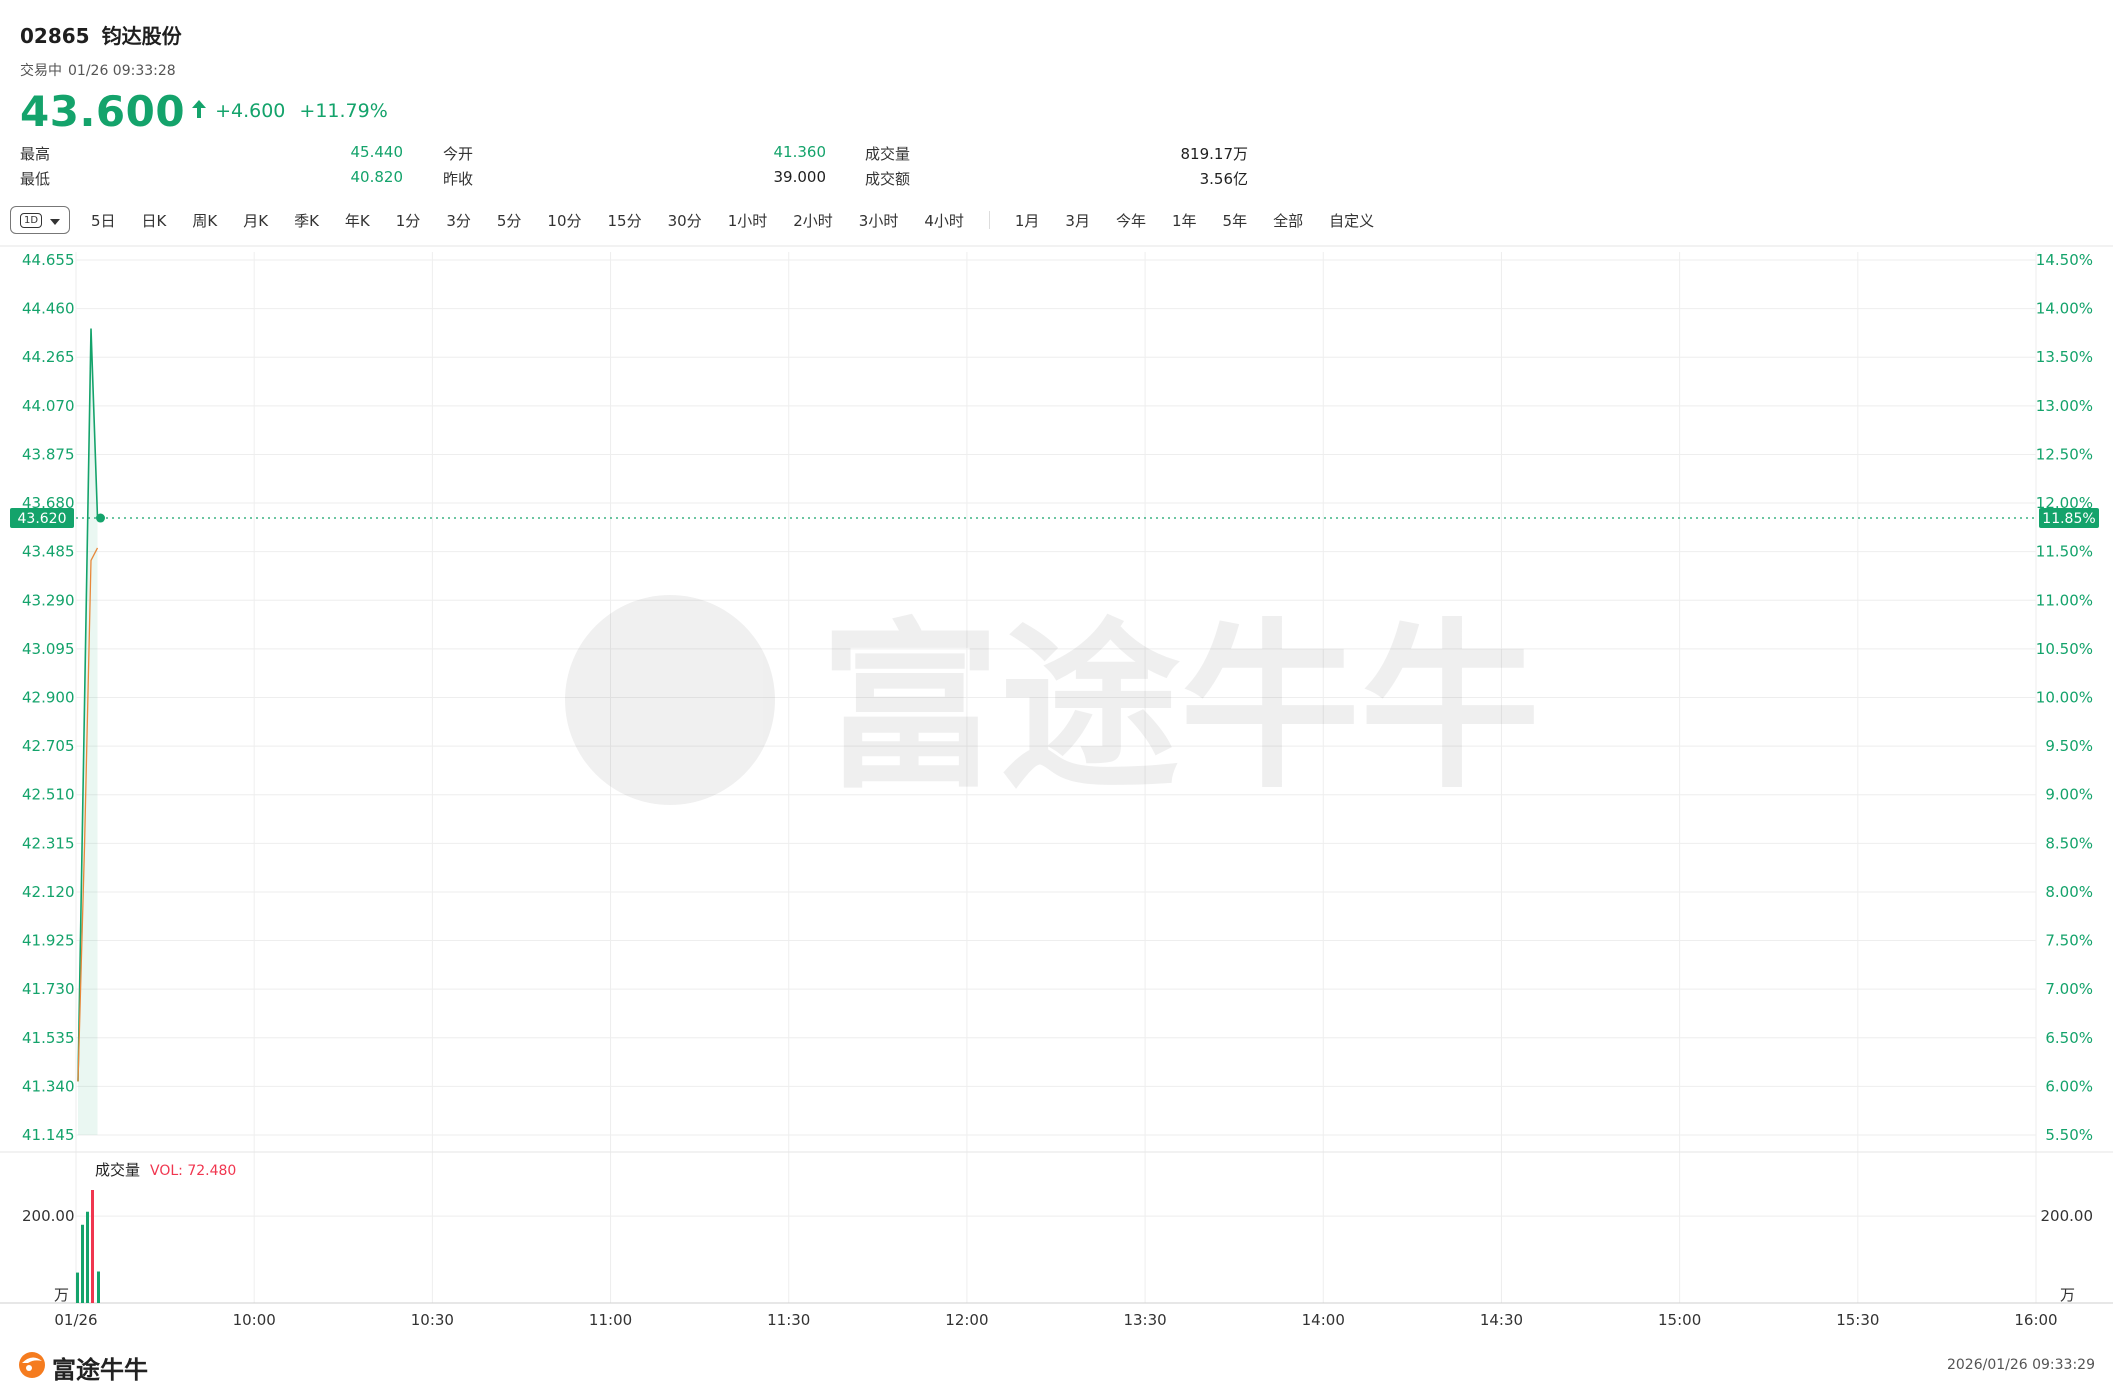 This screenshot has width=2113, height=1399. I want to click on x-tick-label: 10:30, so click(432, 1320).